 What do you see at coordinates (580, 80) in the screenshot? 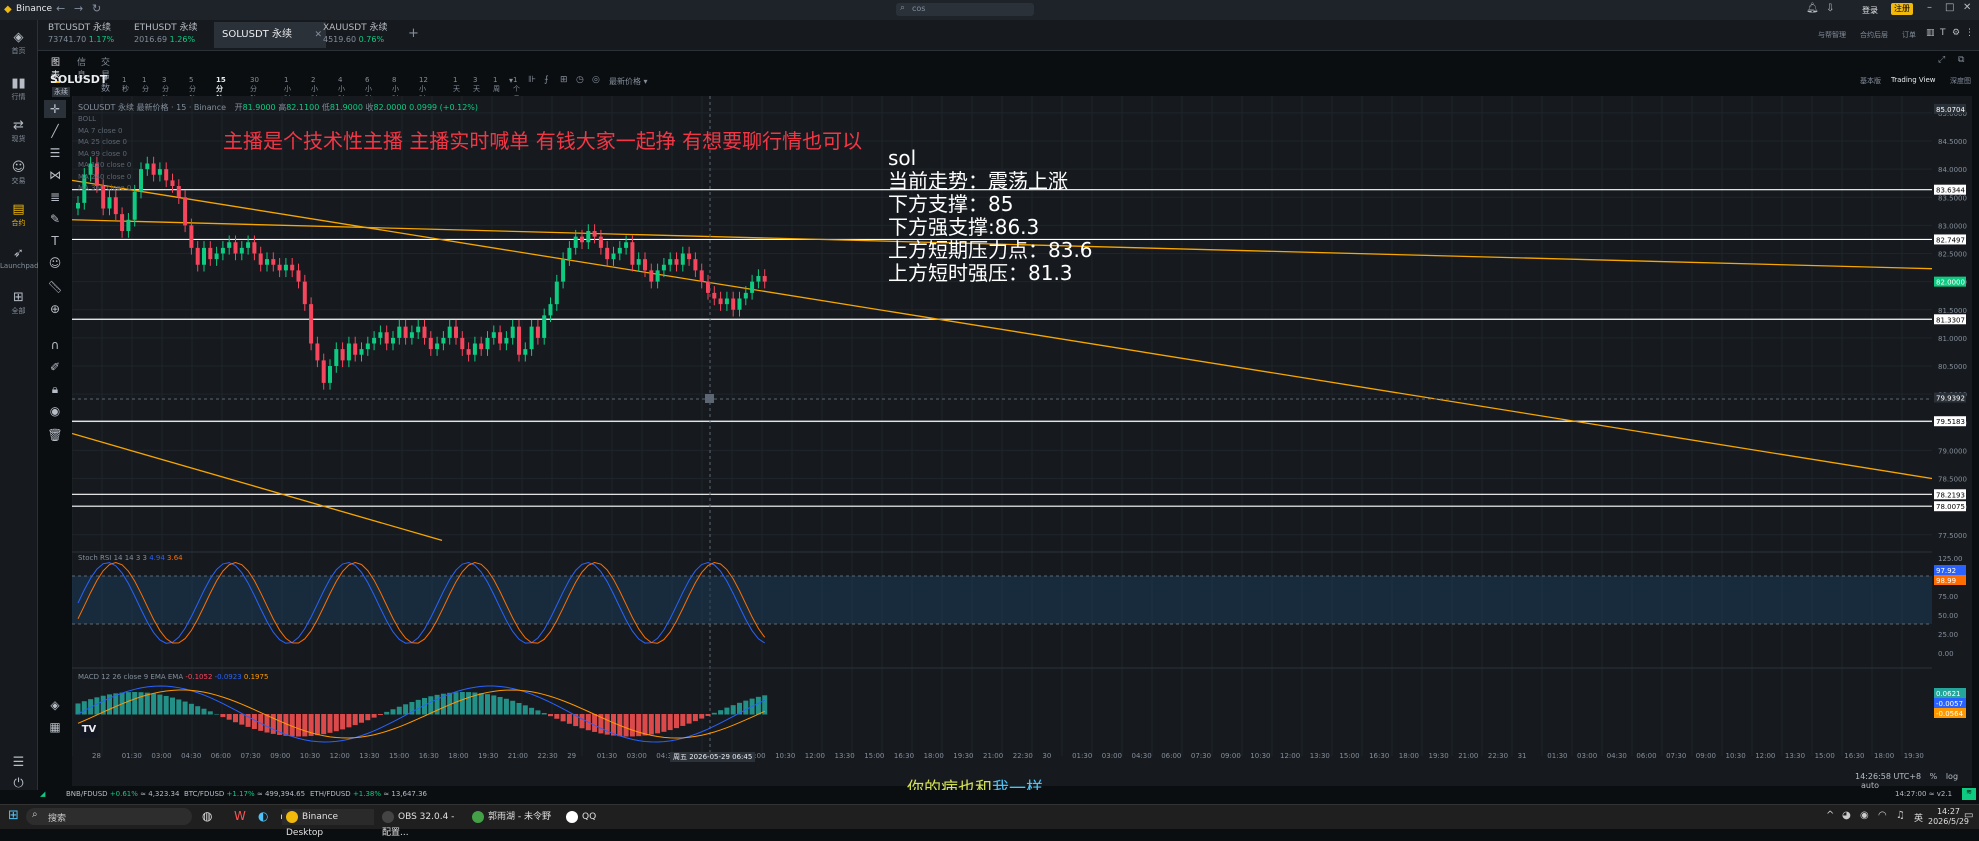
I see `alert-icon: ◷` at bounding box center [580, 80].